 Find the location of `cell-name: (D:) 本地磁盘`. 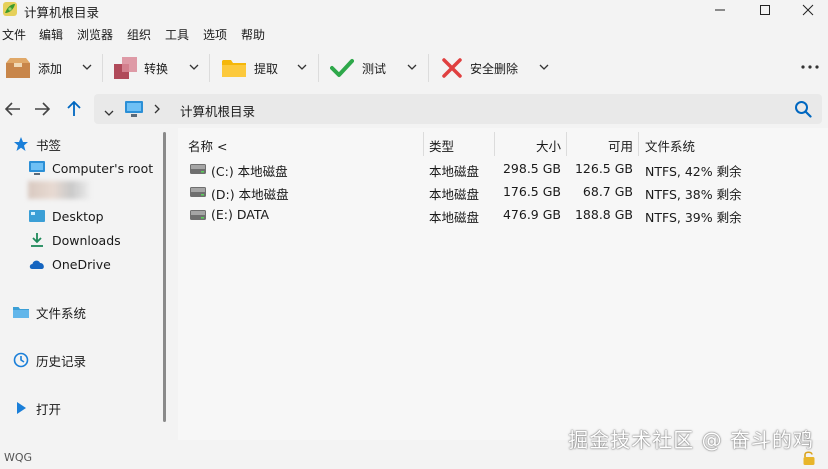

cell-name: (D:) 本地磁盘 is located at coordinates (250, 194).